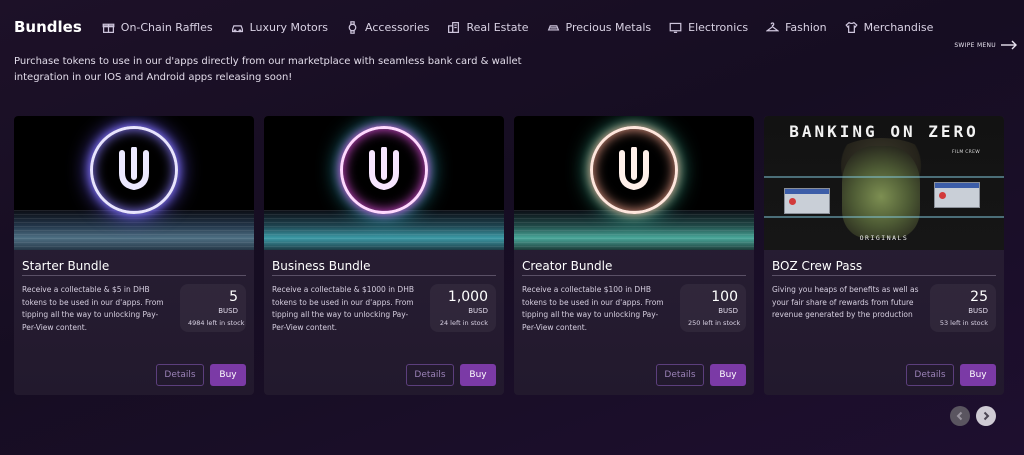 Image resolution: width=1024 pixels, height=455 pixels. What do you see at coordinates (321, 266) in the screenshot?
I see `card-title: Business Bundle` at bounding box center [321, 266].